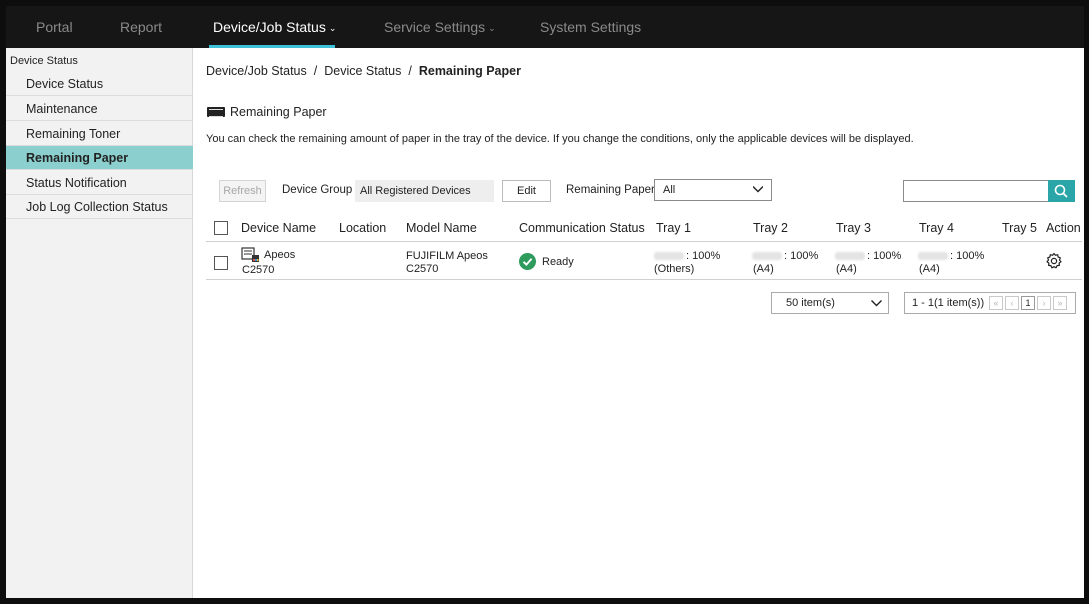  I want to click on ready-status-icon, so click(527, 261).